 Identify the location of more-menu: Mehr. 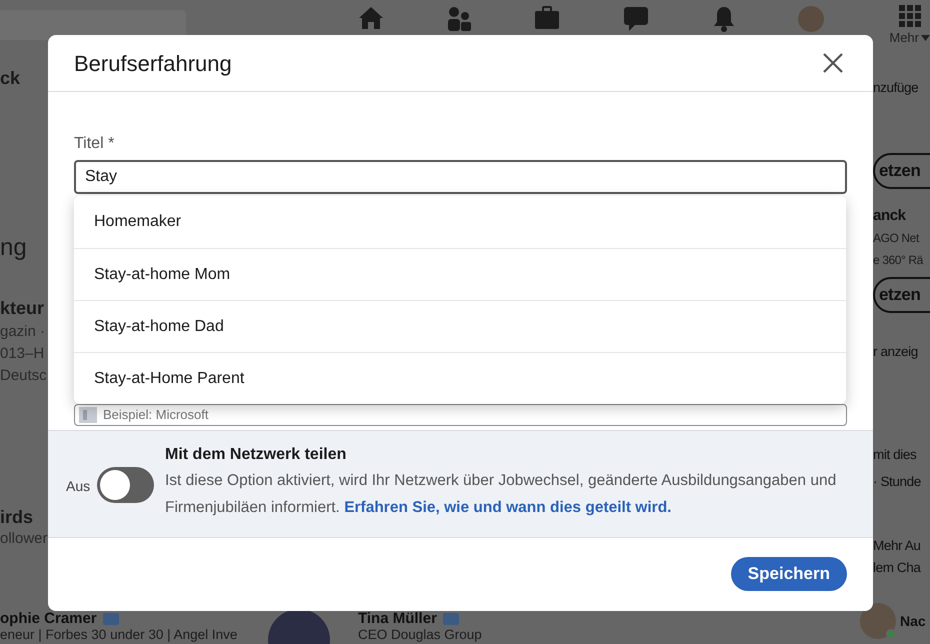
(909, 38).